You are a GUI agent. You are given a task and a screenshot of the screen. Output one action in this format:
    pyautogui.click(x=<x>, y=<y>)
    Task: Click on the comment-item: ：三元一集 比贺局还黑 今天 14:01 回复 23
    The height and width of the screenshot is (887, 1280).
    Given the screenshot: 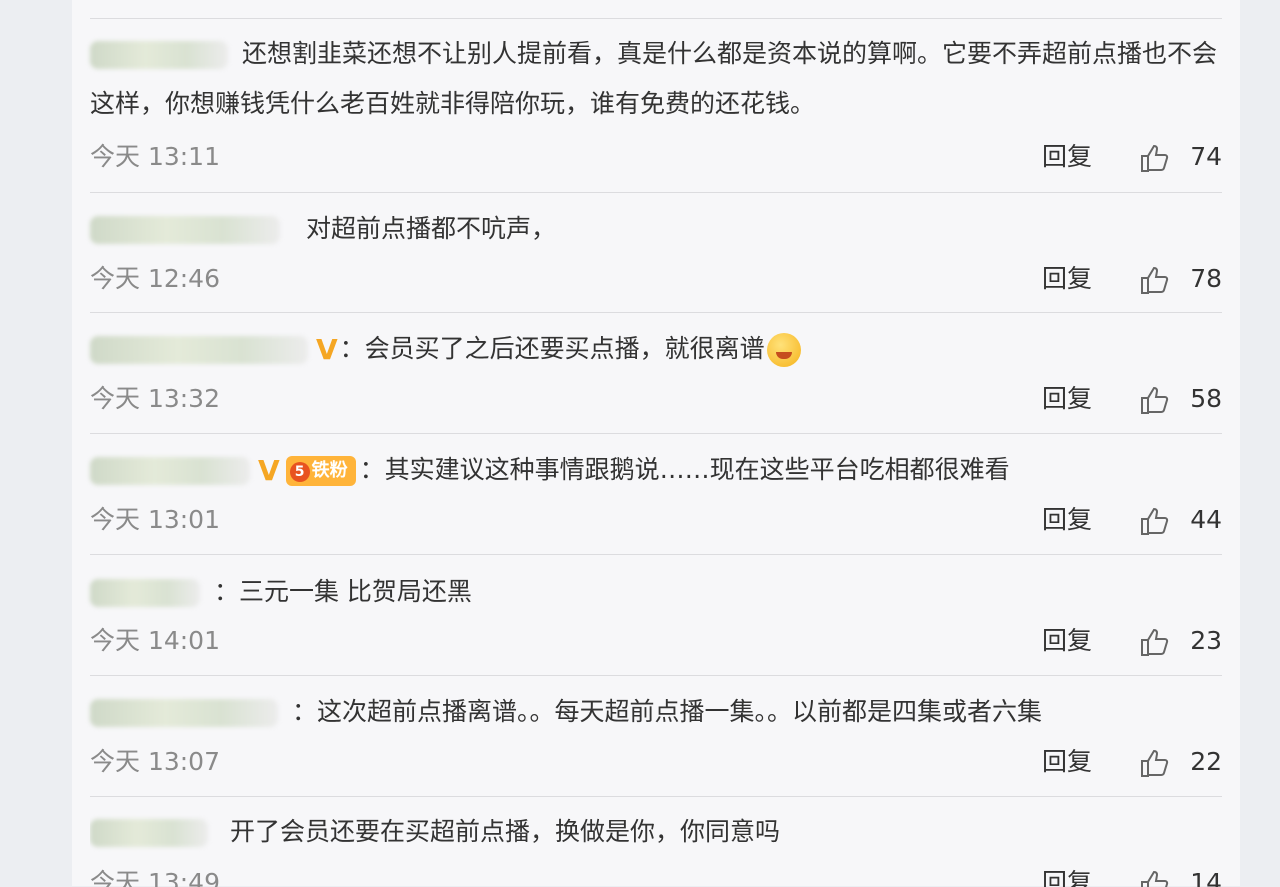 What is the action you would take?
    pyautogui.click(x=656, y=614)
    